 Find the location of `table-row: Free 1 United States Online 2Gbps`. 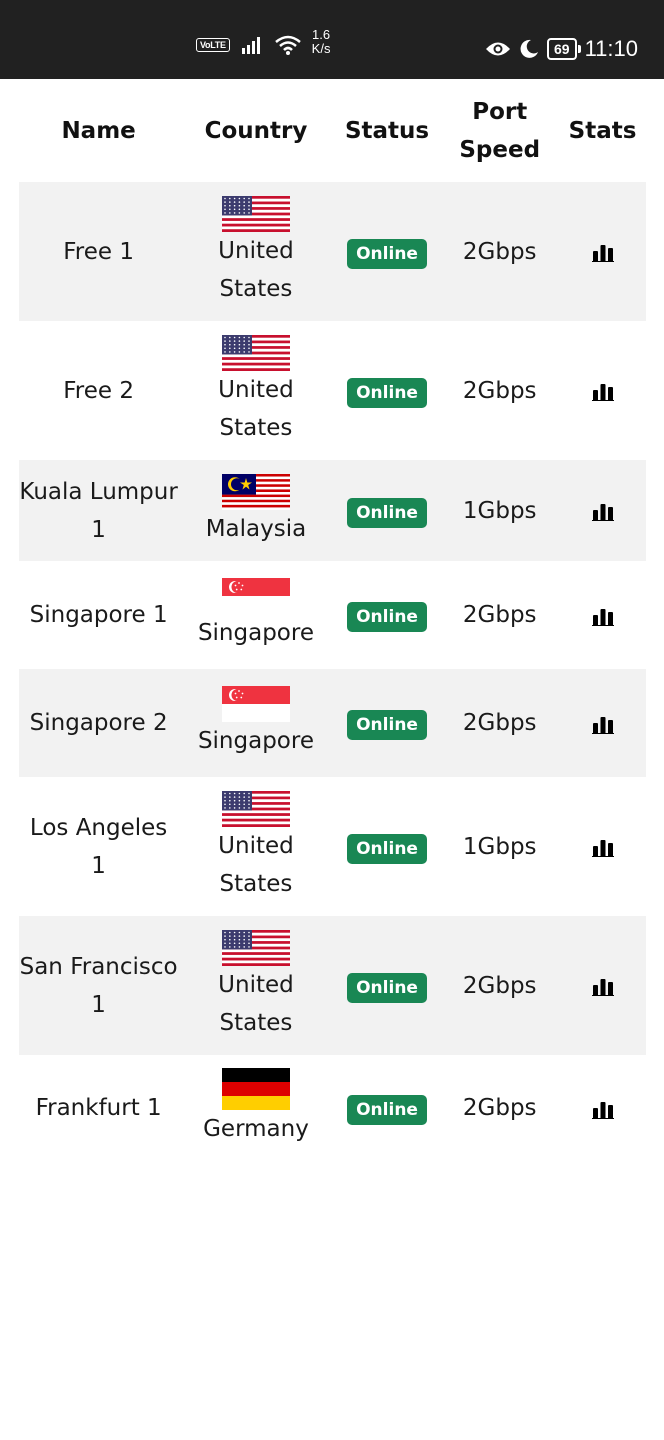

table-row: Free 1 United States Online 2Gbps is located at coordinates (332, 251).